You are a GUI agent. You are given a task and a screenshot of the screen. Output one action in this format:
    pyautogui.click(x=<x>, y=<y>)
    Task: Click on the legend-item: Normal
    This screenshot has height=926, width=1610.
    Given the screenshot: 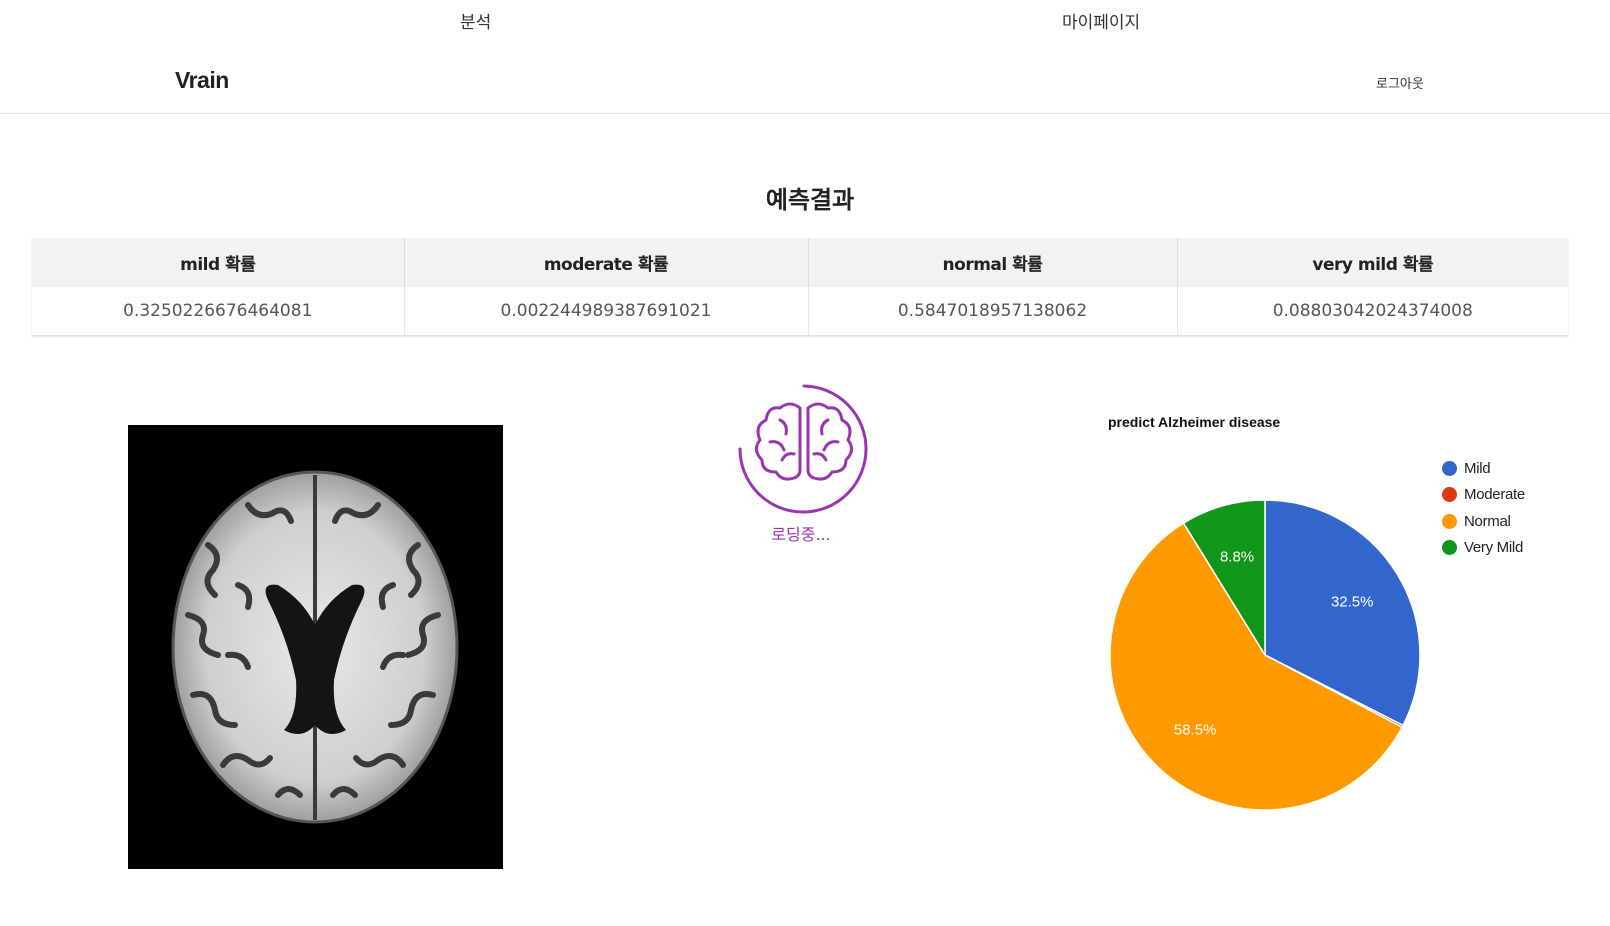 What is the action you would take?
    pyautogui.click(x=1483, y=521)
    